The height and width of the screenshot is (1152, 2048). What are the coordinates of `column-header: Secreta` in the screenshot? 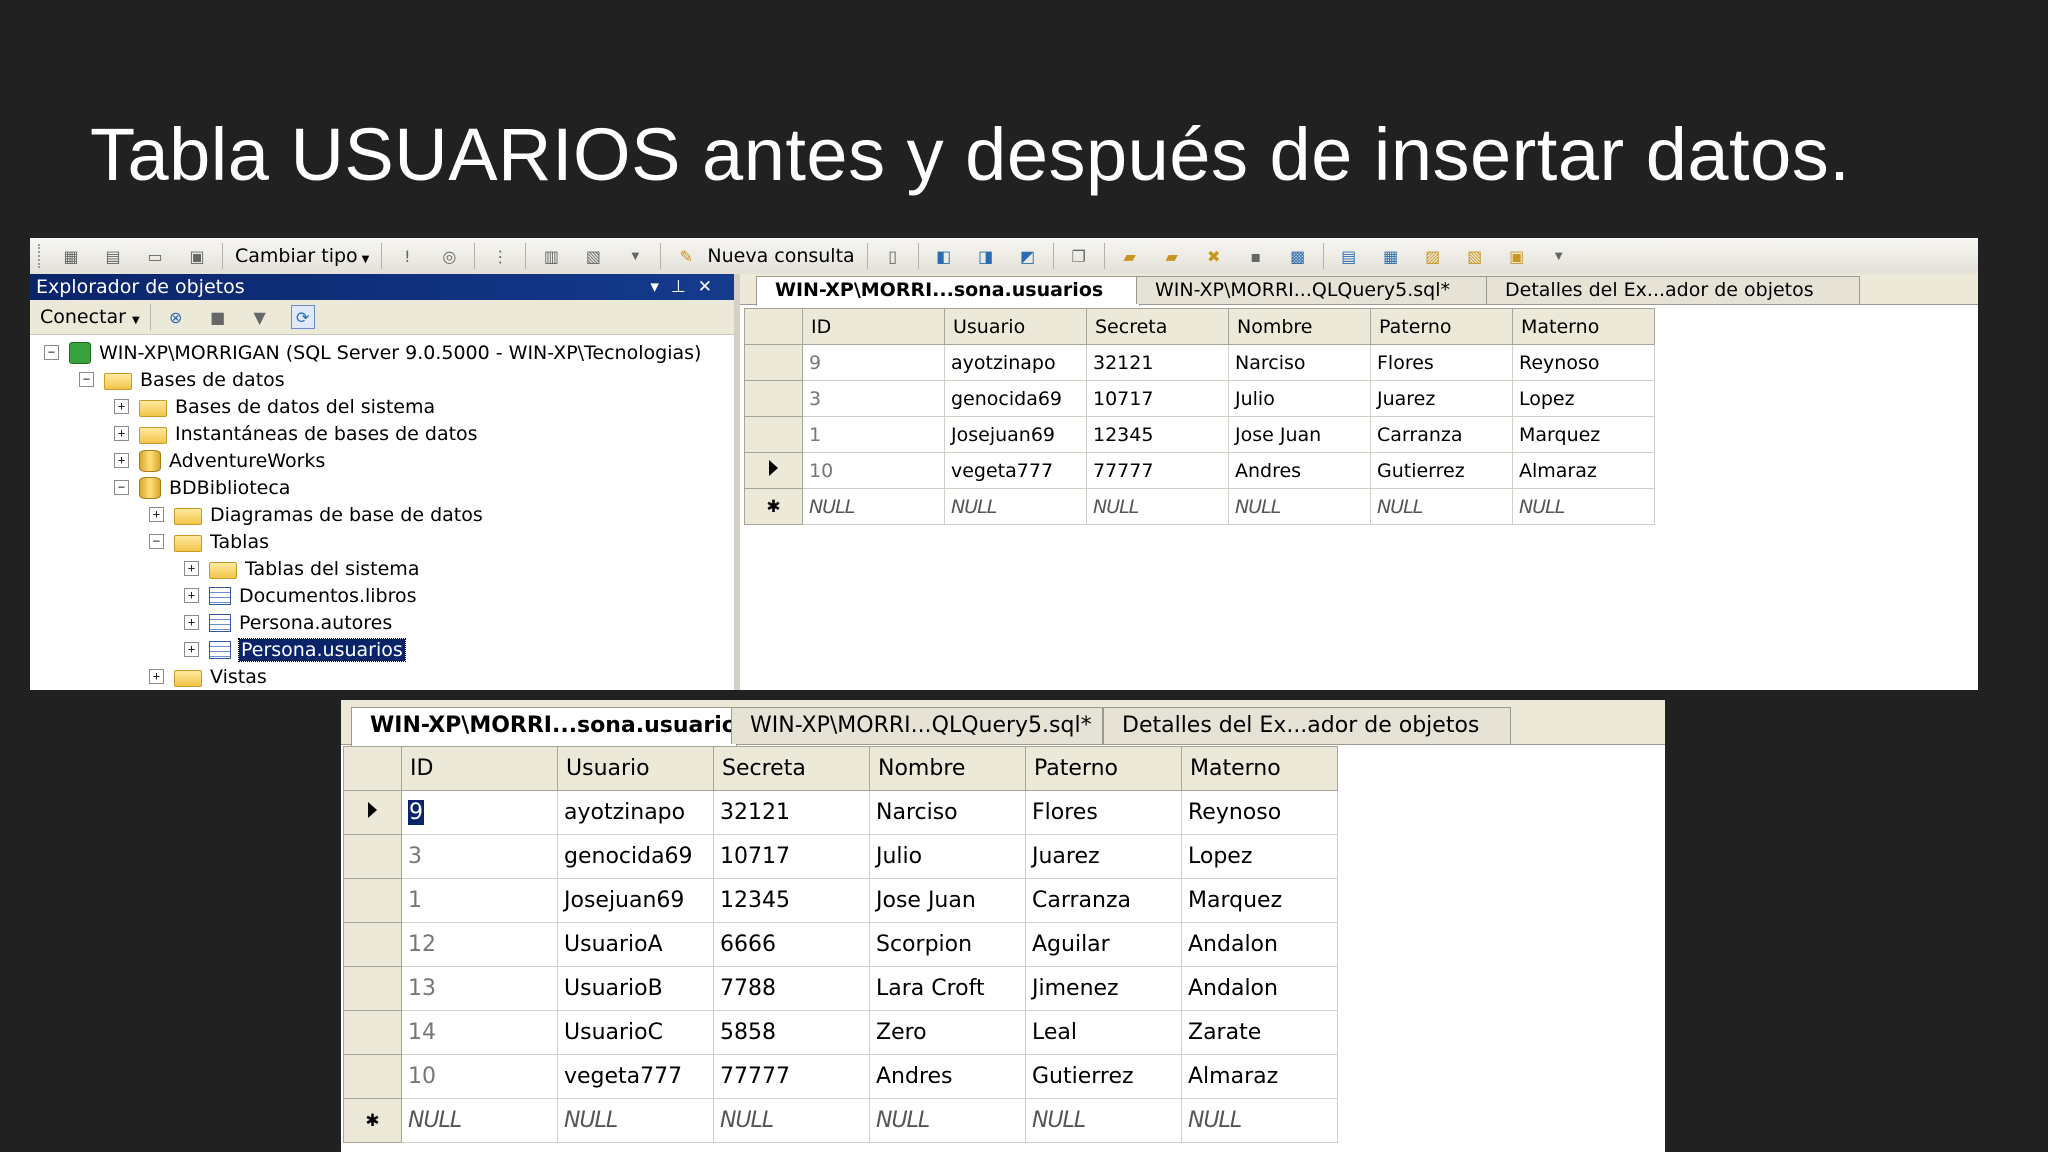 It's located at (1157, 326).